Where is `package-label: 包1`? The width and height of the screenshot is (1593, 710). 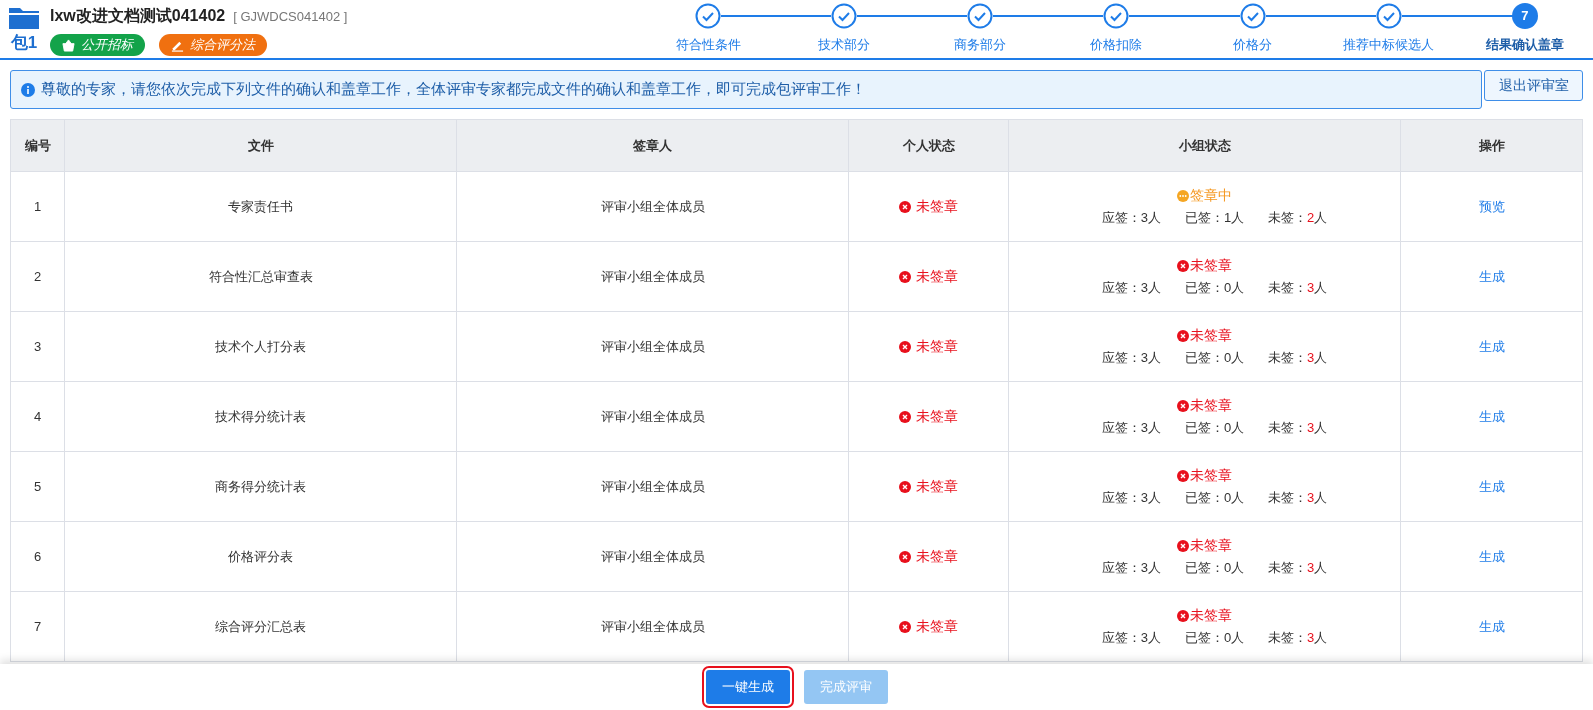
package-label: 包1 is located at coordinates (24, 42).